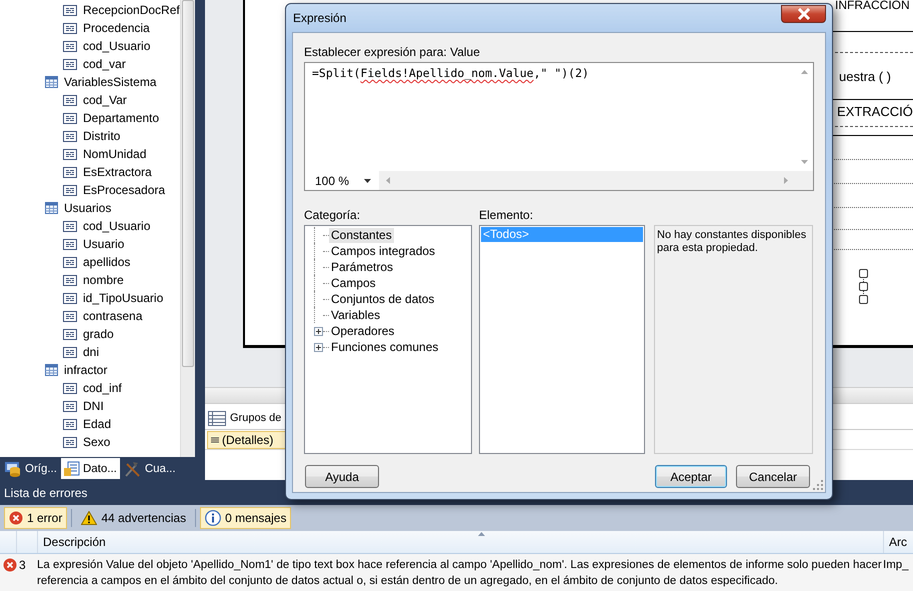 This screenshot has height=591, width=913. Describe the element at coordinates (459, 573) in the screenshot. I see `table-cell-text: La expresión Value del objeto 'Apellido_Nom1' de tipo text box hace referencia al campo 'Apellido_nom'. Las expresiones de elementos de informe solo pueden hacer referencia a campos en el ámbito del conjunto de datos actual o, si están dentro de un agregado, en el ámbito de conjunto de datos especificado.` at that location.